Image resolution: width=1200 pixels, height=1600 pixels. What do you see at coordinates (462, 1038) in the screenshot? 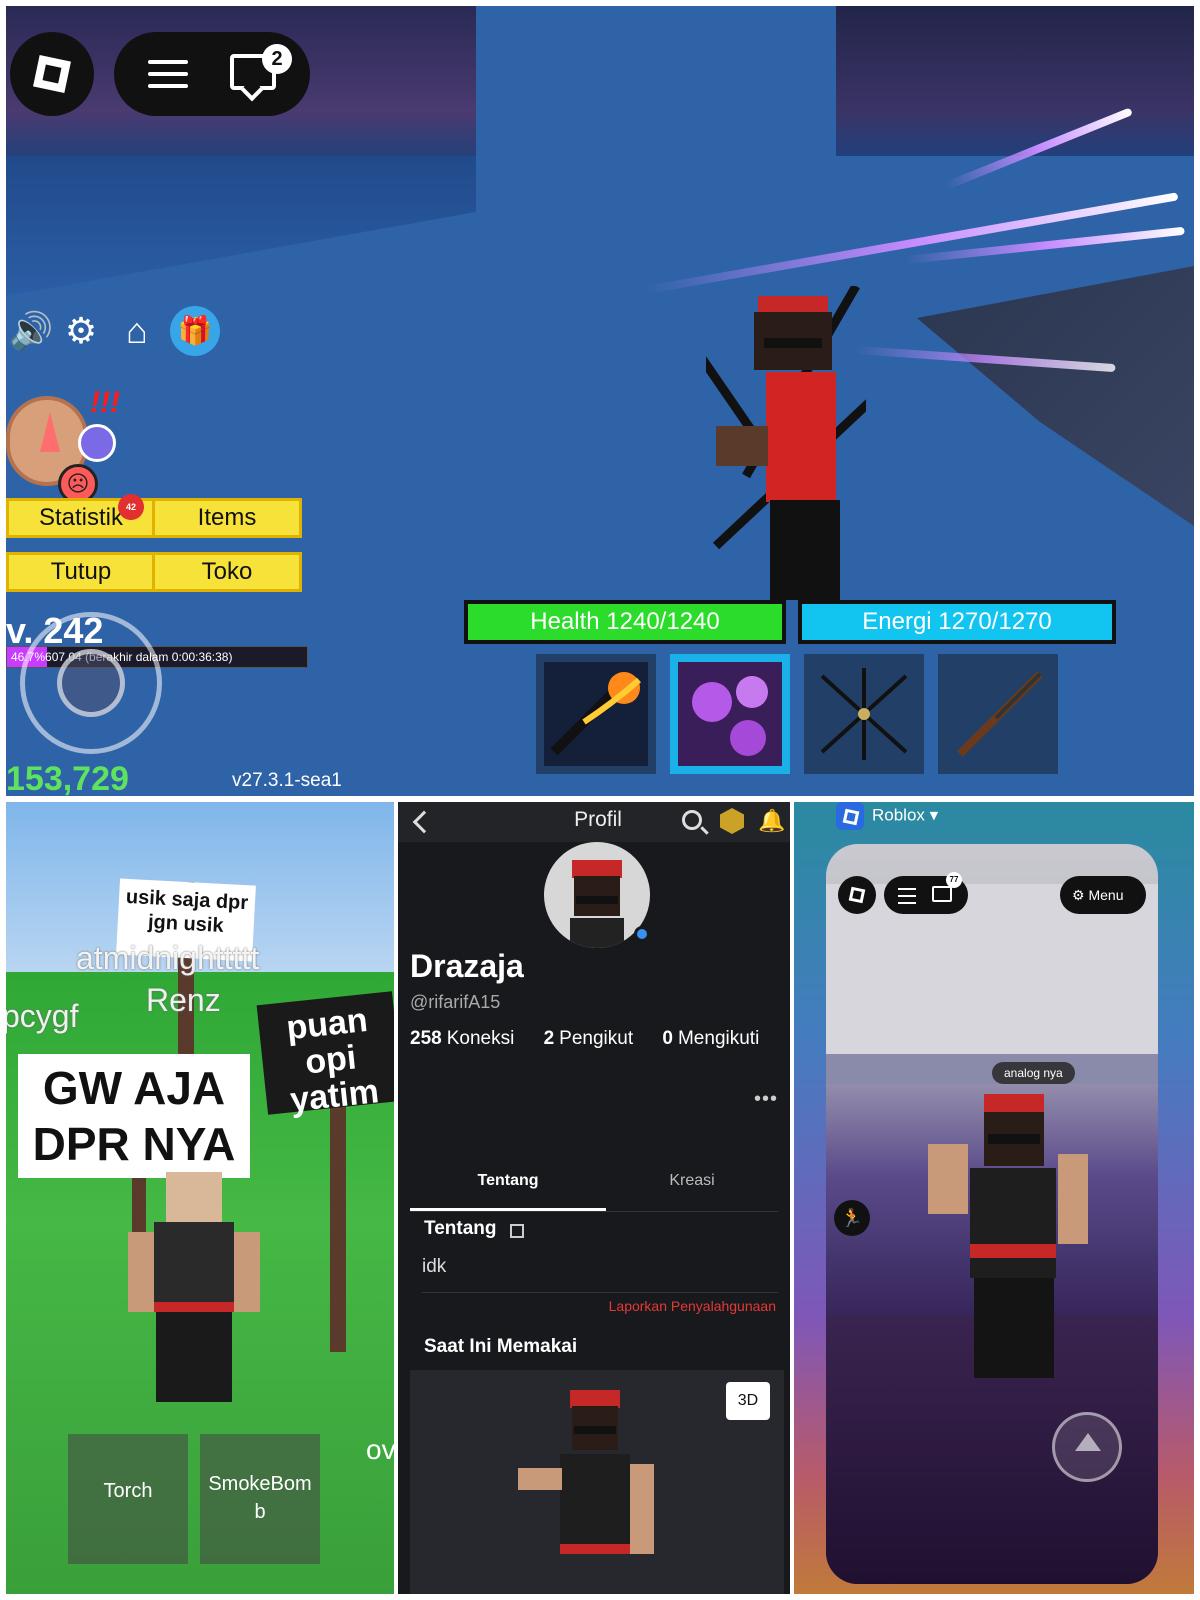
I see `stat-connections: 258 Koneksi` at bounding box center [462, 1038].